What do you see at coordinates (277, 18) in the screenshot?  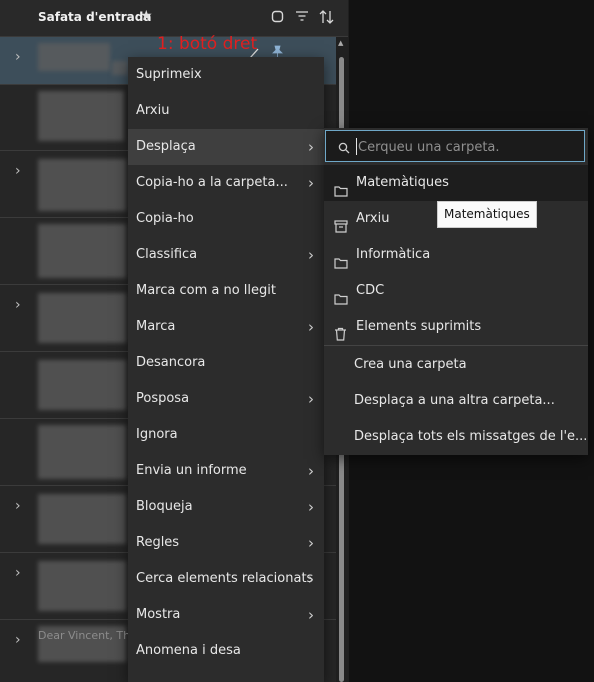 I see `select-mode-icon` at bounding box center [277, 18].